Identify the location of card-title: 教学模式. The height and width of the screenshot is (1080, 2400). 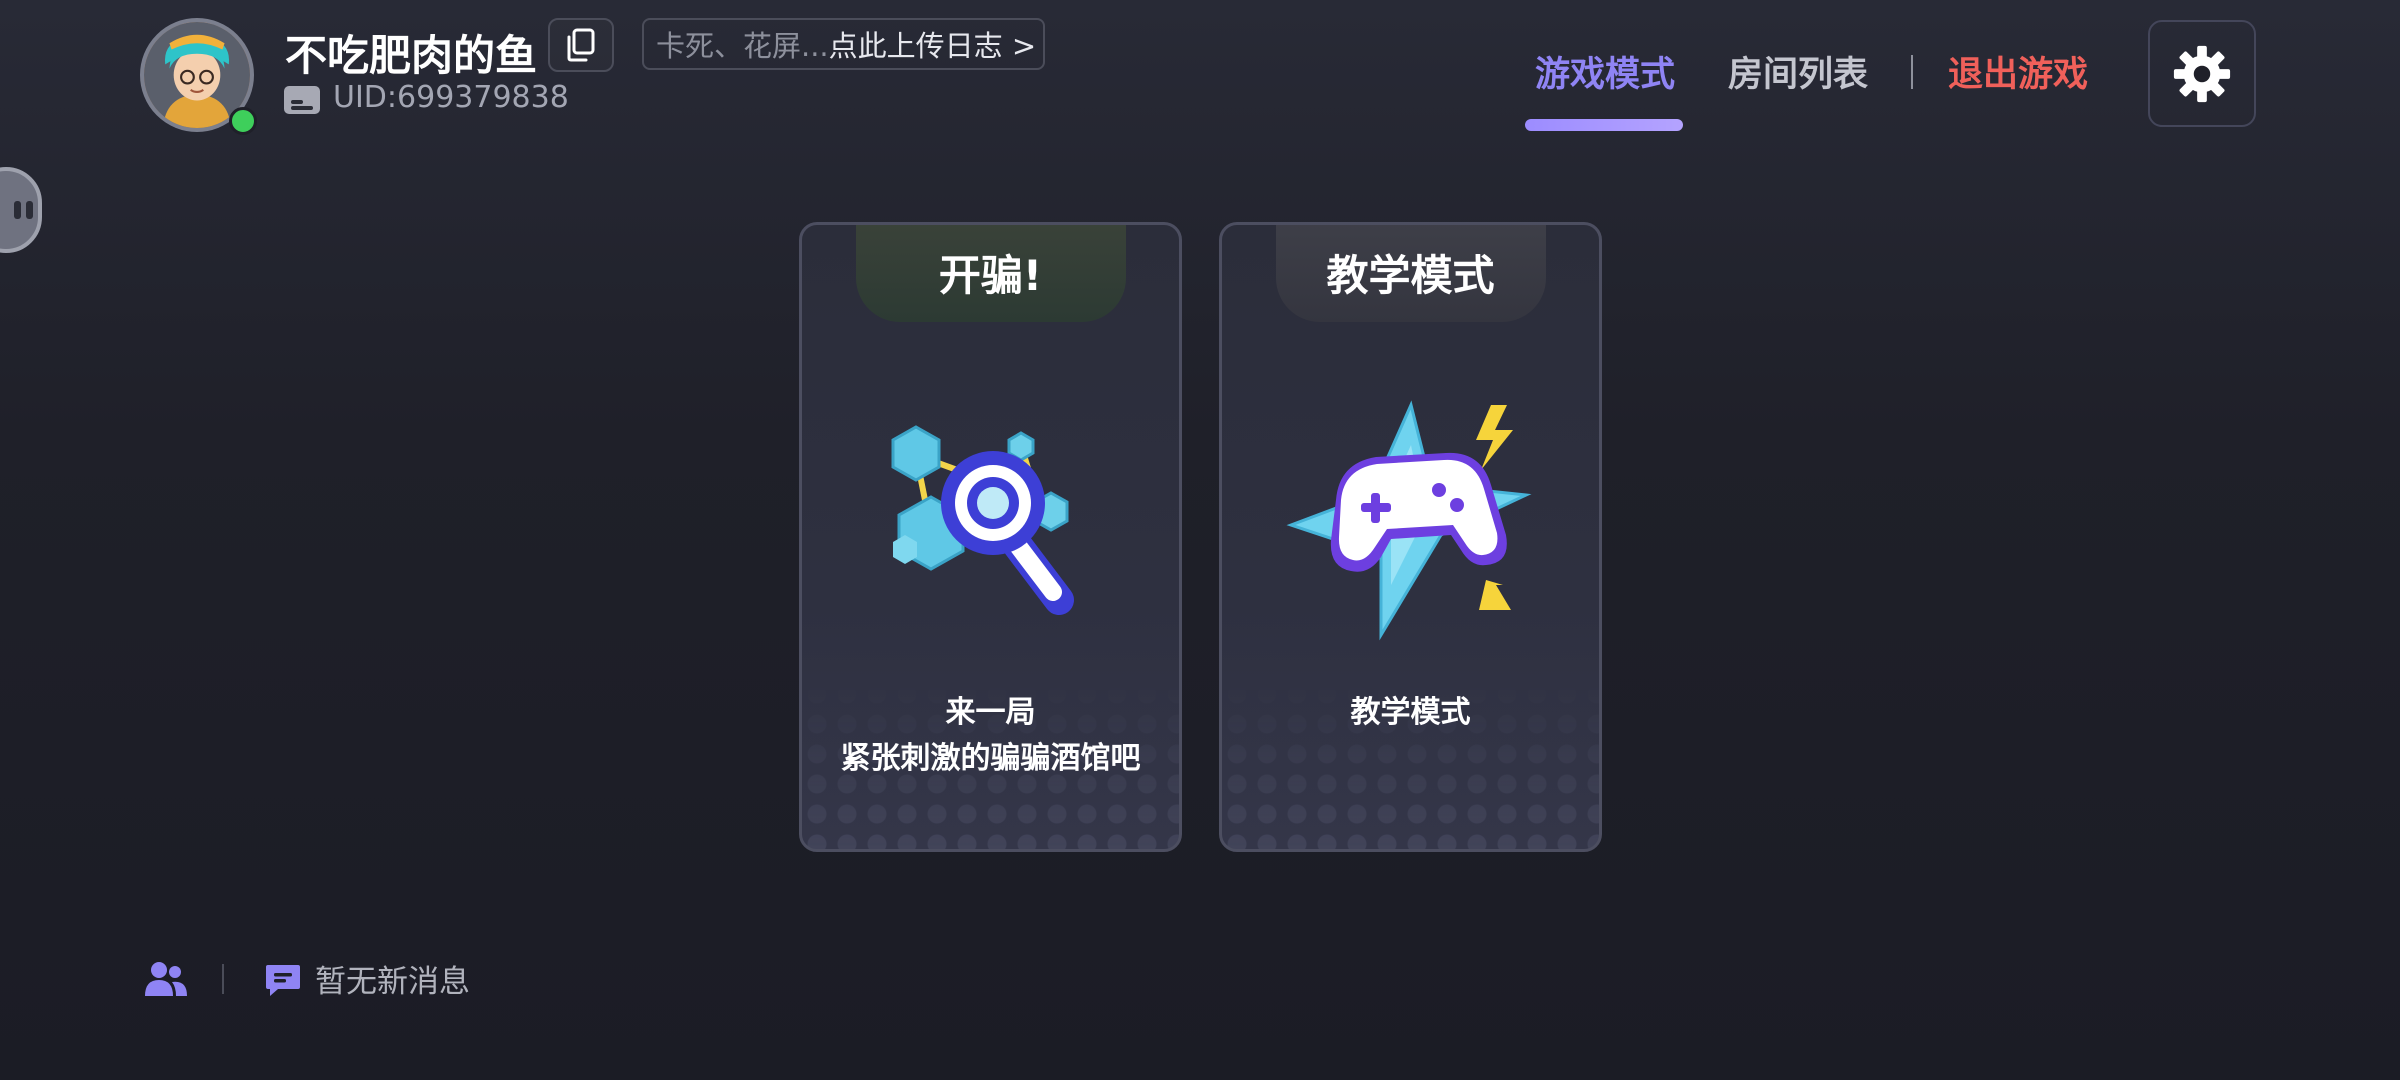
(1410, 273).